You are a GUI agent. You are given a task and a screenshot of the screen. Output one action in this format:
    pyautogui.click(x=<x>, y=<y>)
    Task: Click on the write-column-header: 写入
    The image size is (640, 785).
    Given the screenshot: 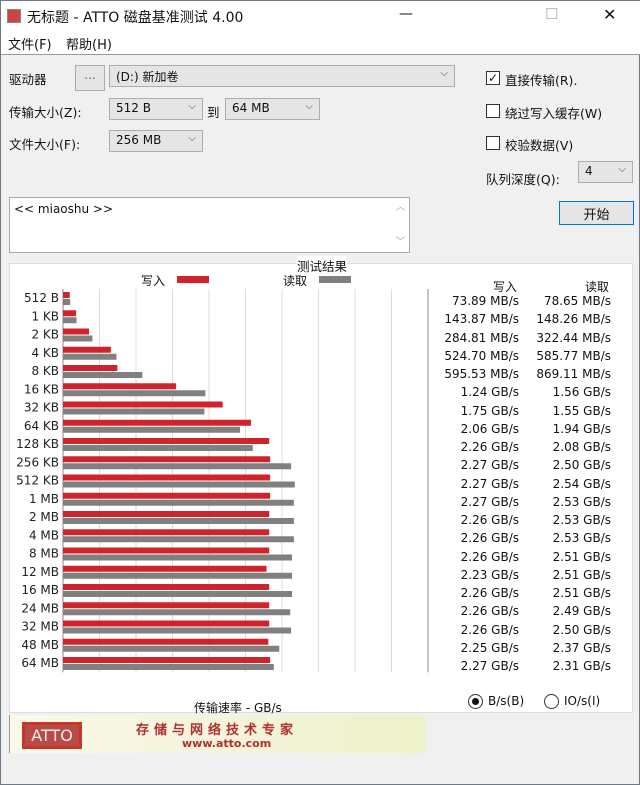 What is the action you would take?
    pyautogui.click(x=505, y=287)
    